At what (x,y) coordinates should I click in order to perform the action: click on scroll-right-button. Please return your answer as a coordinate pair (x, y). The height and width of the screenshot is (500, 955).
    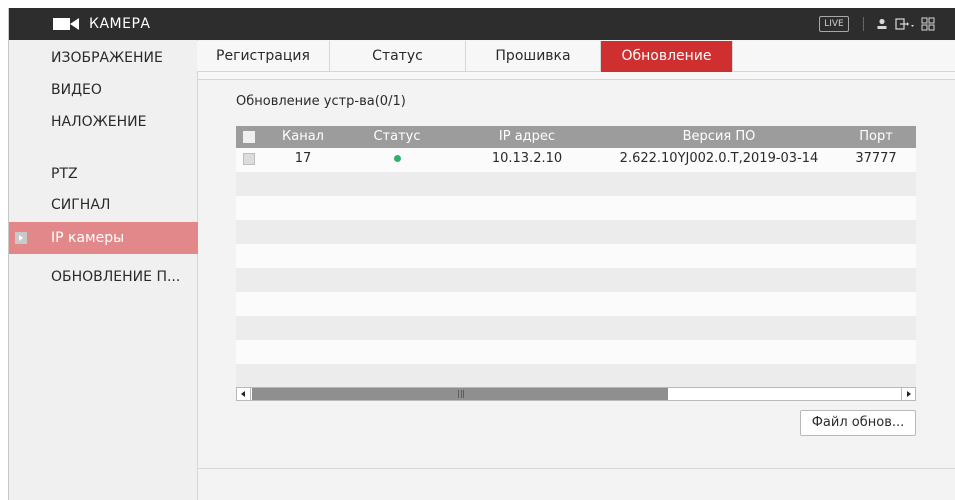
    Looking at the image, I should click on (908, 394).